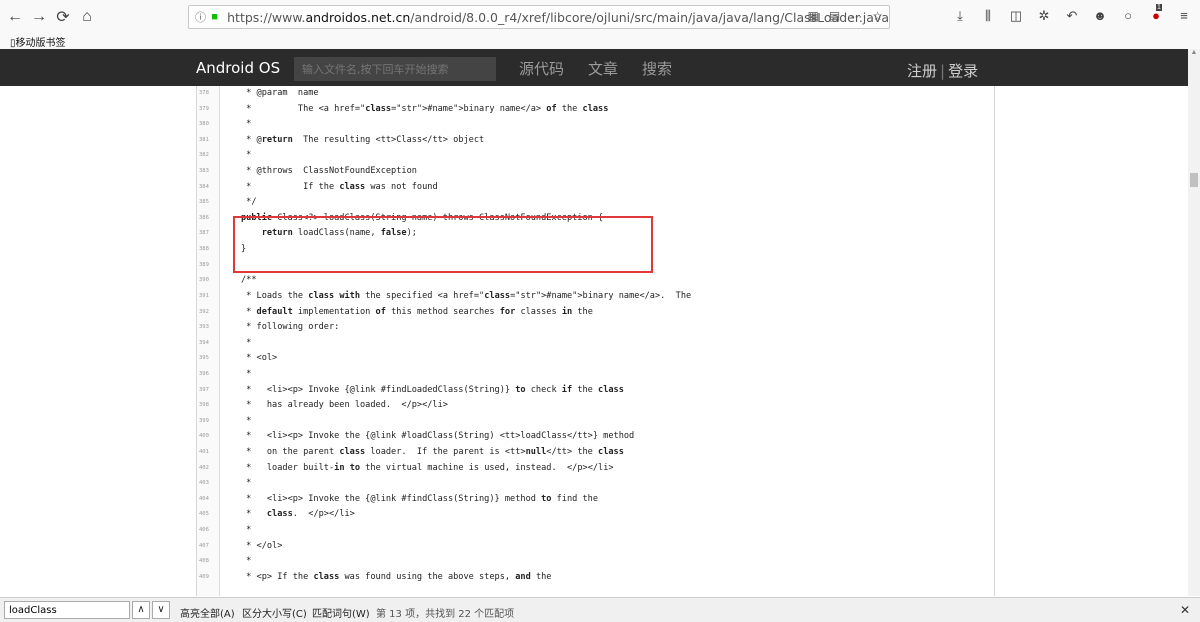  What do you see at coordinates (209, 281) in the screenshot?
I see `line-number: 390` at bounding box center [209, 281].